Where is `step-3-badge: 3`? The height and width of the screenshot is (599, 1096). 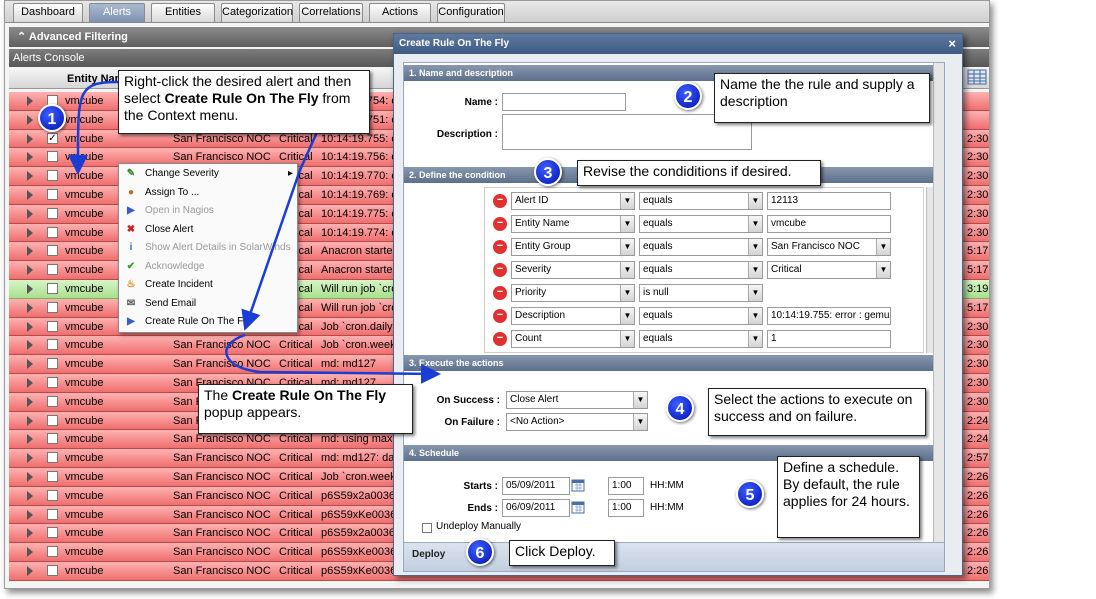 step-3-badge: 3 is located at coordinates (548, 172).